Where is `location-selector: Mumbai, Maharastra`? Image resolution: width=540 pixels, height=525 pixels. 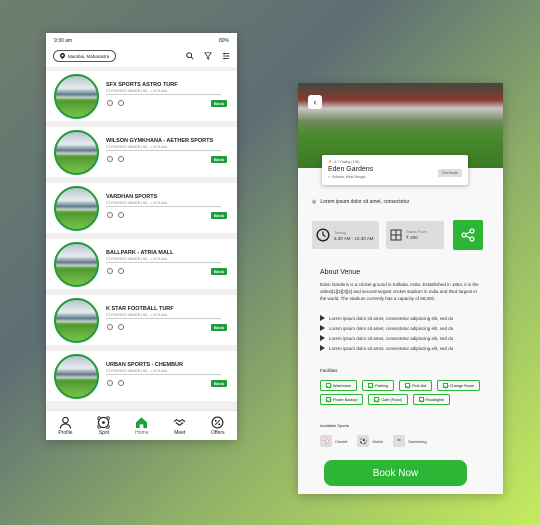 location-selector: Mumbai, Maharastra is located at coordinates (85, 56).